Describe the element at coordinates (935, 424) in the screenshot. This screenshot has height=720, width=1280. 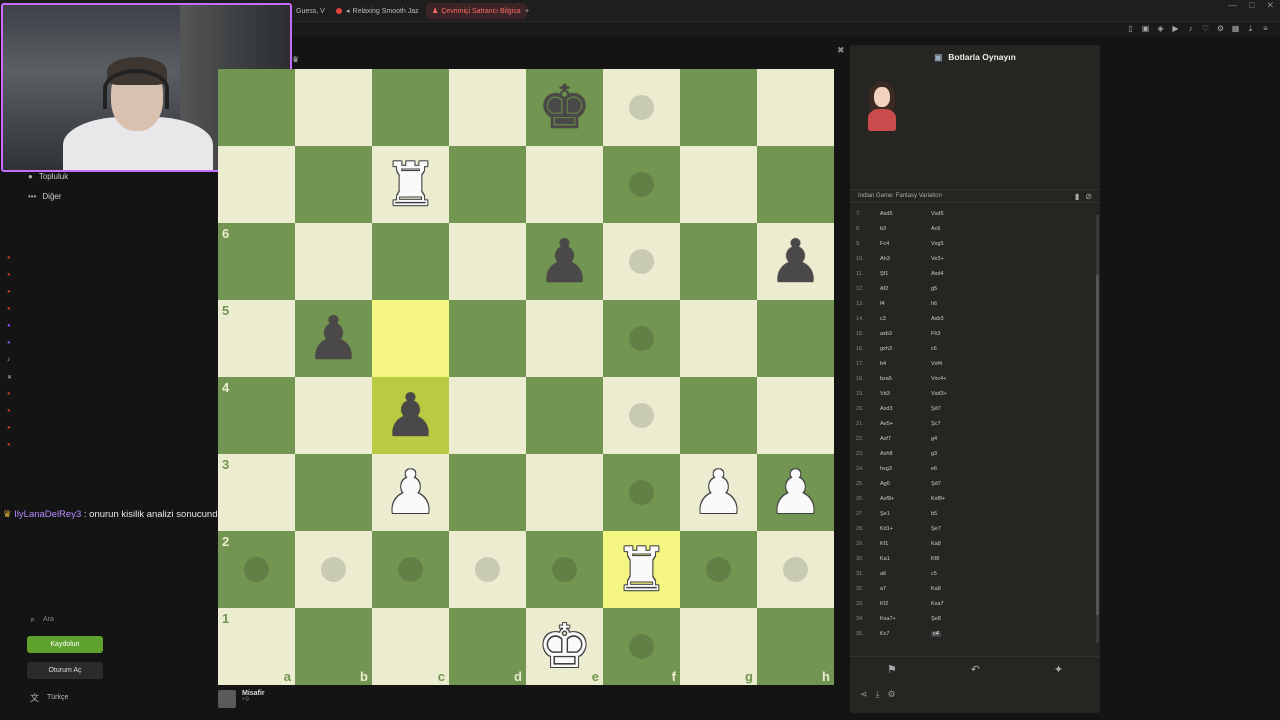
I see `black-move: Şc7` at that location.